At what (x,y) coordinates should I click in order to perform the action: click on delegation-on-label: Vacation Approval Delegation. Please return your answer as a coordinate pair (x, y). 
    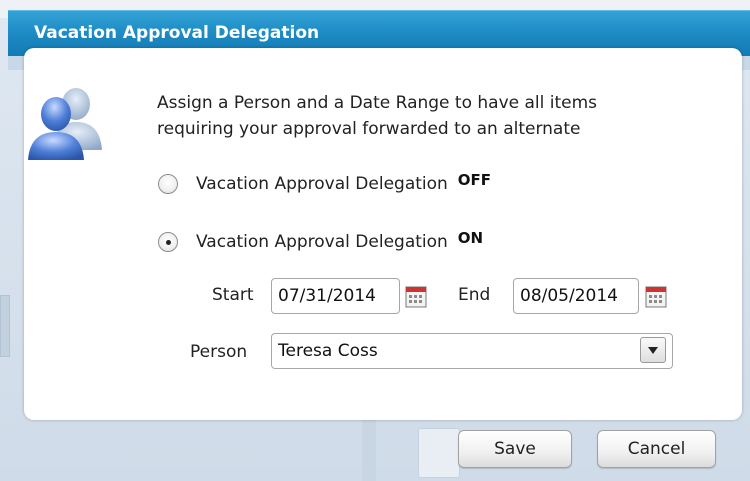
    Looking at the image, I should click on (322, 242).